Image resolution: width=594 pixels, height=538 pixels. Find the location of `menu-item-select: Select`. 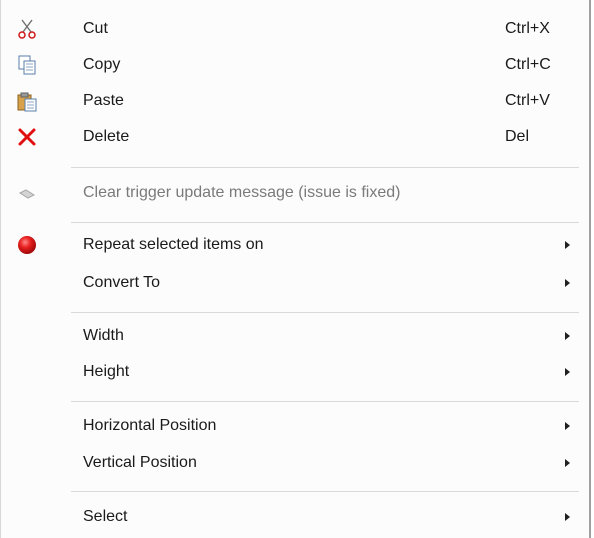

menu-item-select: Select is located at coordinates (295, 517).